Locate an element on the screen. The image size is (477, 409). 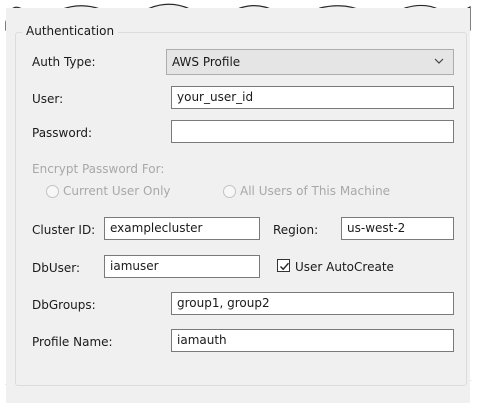
auth-type-label: Auth Type: is located at coordinates (64, 62).